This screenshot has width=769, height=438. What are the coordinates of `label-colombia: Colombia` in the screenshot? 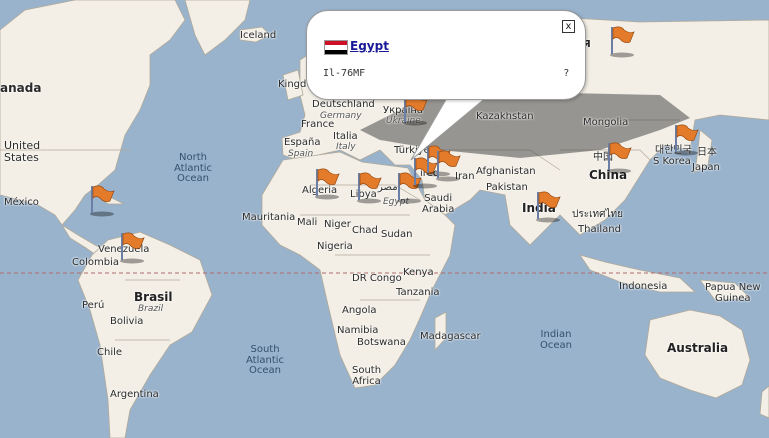 It's located at (95, 262).